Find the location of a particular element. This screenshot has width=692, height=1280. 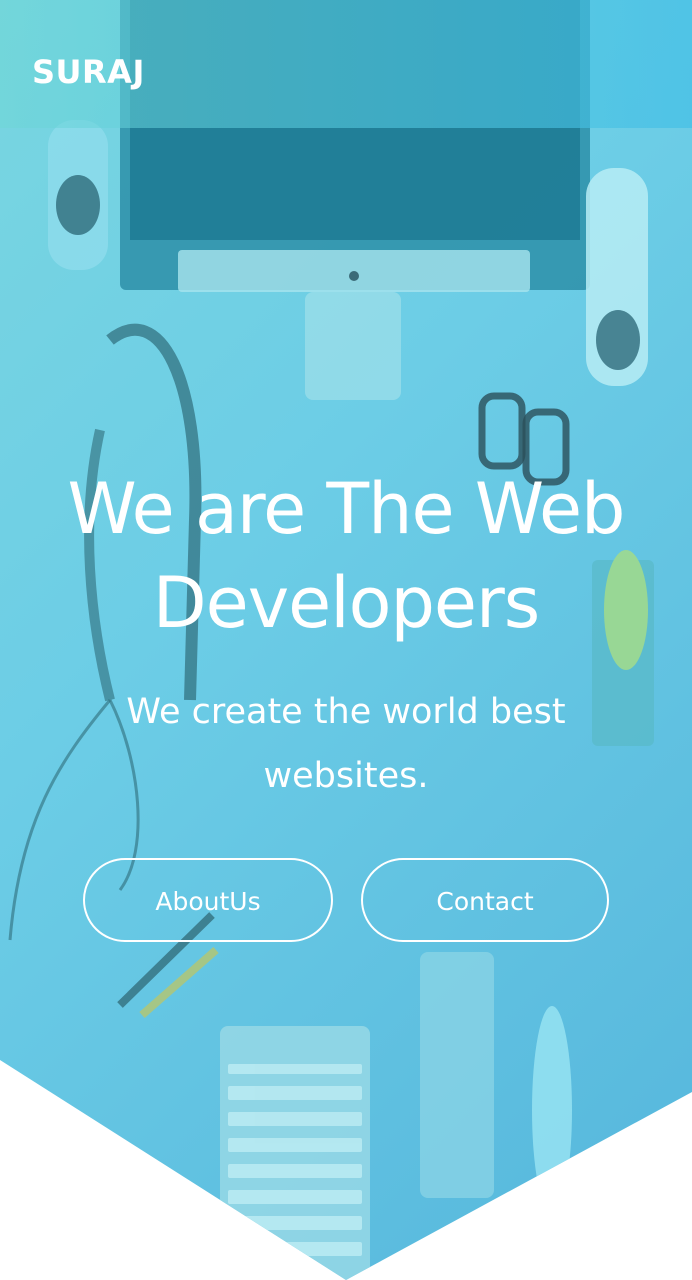

hero-tagline-line-2: websites. is located at coordinates (346, 776).